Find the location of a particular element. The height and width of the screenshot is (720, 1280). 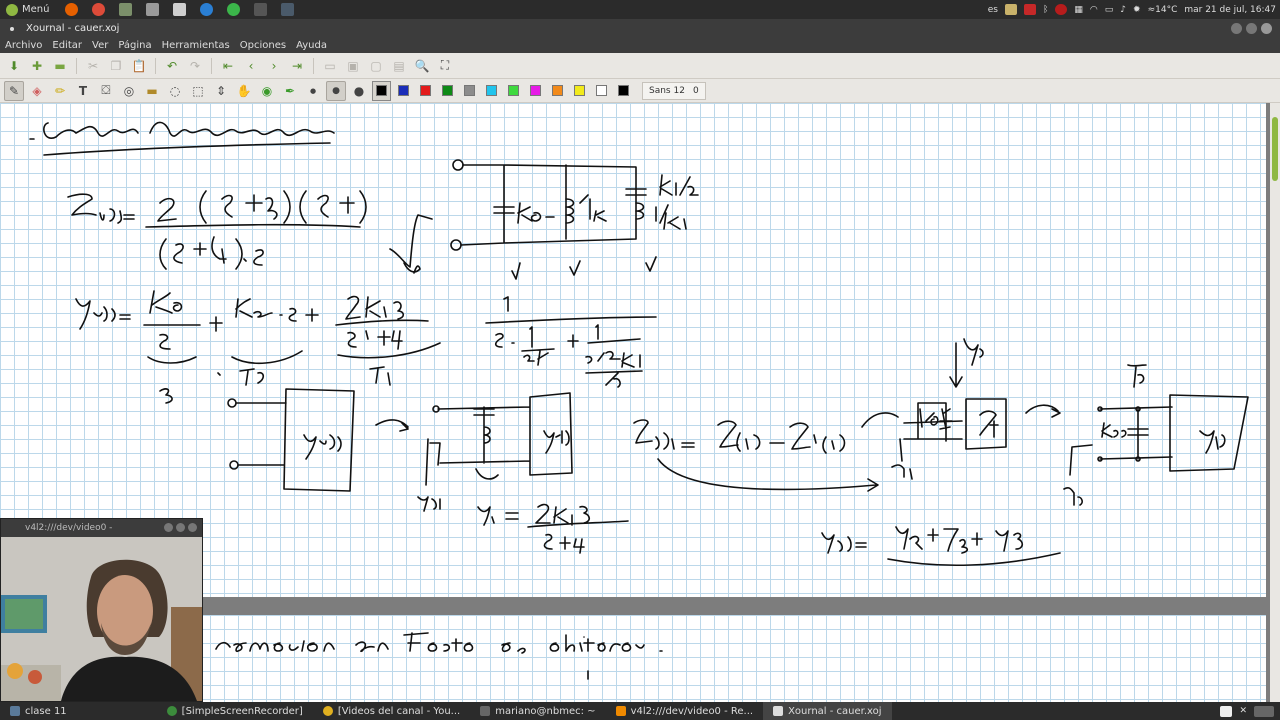

scrollbar-thumb is located at coordinates (1275, 149).